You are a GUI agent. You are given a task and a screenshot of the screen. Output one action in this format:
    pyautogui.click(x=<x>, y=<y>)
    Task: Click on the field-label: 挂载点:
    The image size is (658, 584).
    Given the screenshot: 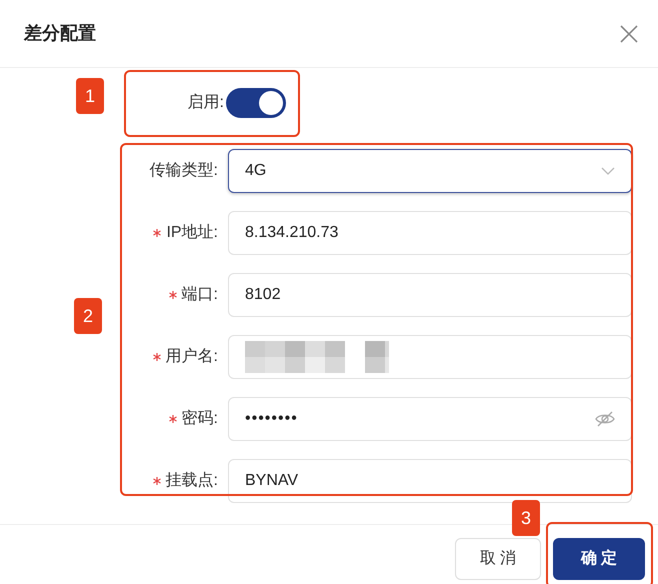 What is the action you would take?
    pyautogui.click(x=192, y=480)
    